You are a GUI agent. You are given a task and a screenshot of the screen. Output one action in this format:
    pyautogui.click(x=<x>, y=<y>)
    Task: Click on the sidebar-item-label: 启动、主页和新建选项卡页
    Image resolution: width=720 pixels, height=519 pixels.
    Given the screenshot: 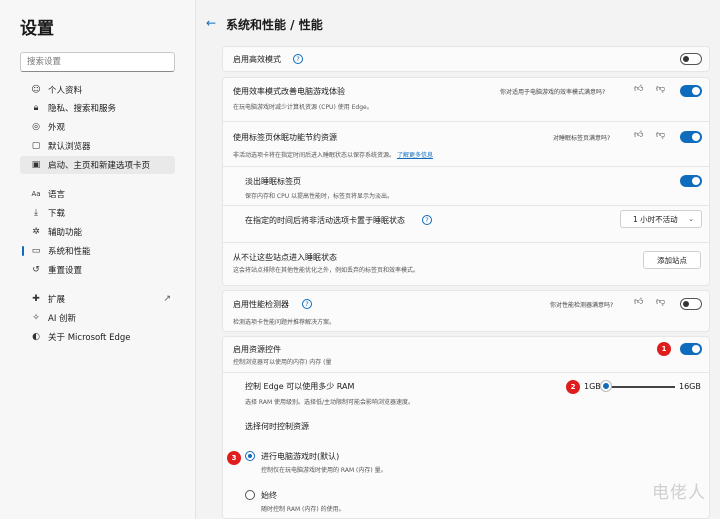 What is the action you would take?
    pyautogui.click(x=99, y=166)
    